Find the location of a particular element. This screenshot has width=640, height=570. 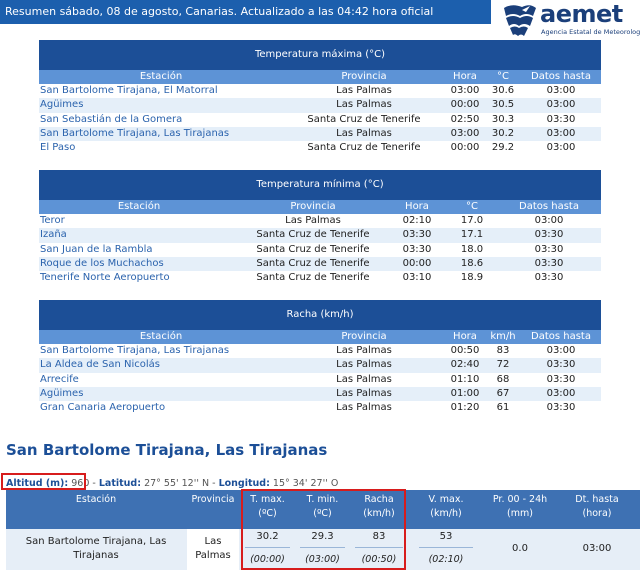

aemet-emblem-icon is located at coordinates (520, 20).